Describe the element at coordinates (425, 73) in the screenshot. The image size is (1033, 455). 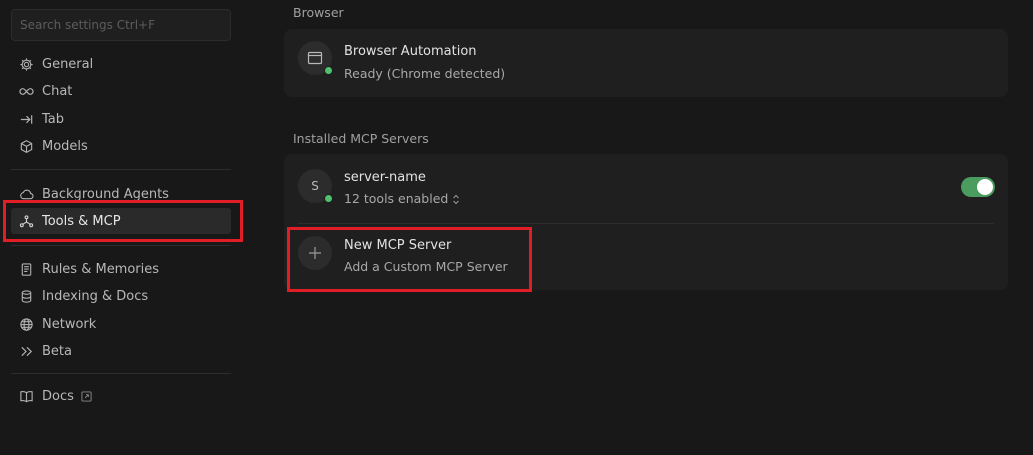
I see `browser-automation-status: Ready (Chrome detected)` at that location.